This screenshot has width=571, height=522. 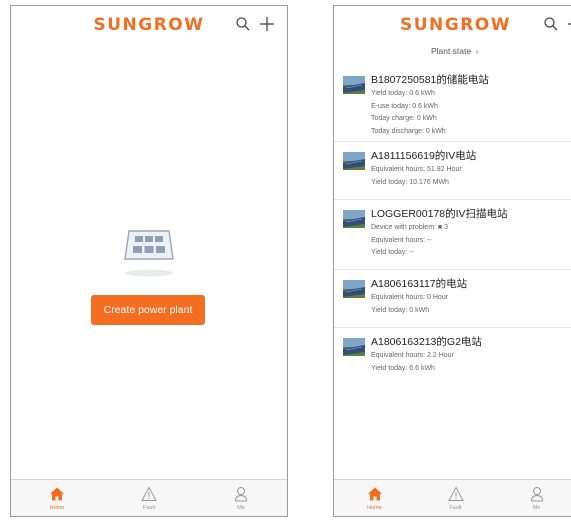 What do you see at coordinates (424, 156) in the screenshot?
I see `plant-name: A1811156619的IV电站` at bounding box center [424, 156].